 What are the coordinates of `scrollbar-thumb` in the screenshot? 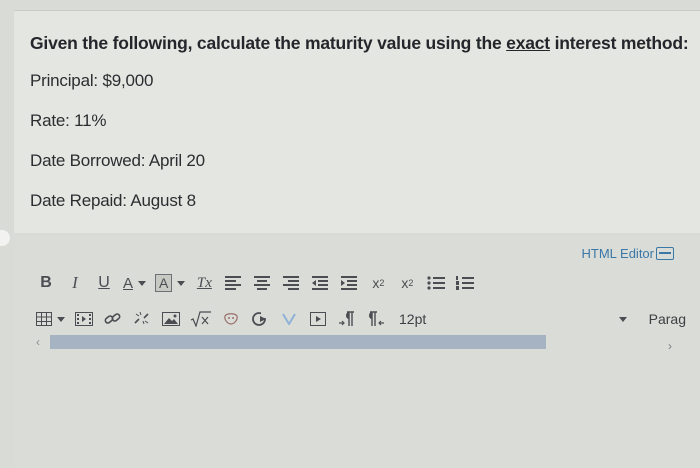 It's located at (298, 342).